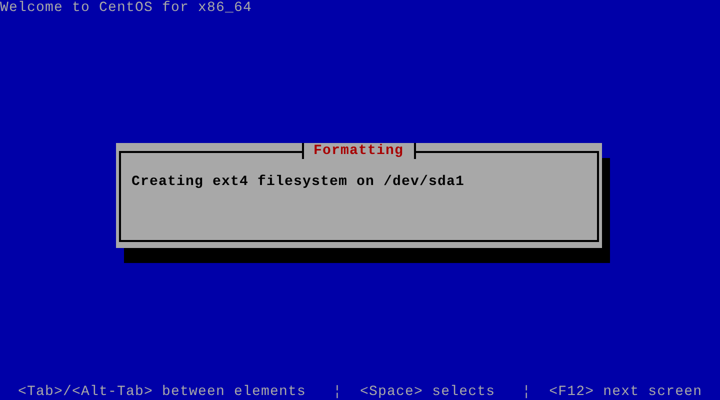 The height and width of the screenshot is (400, 720). What do you see at coordinates (359, 151) in the screenshot?
I see `dialog-title: Formatting` at bounding box center [359, 151].